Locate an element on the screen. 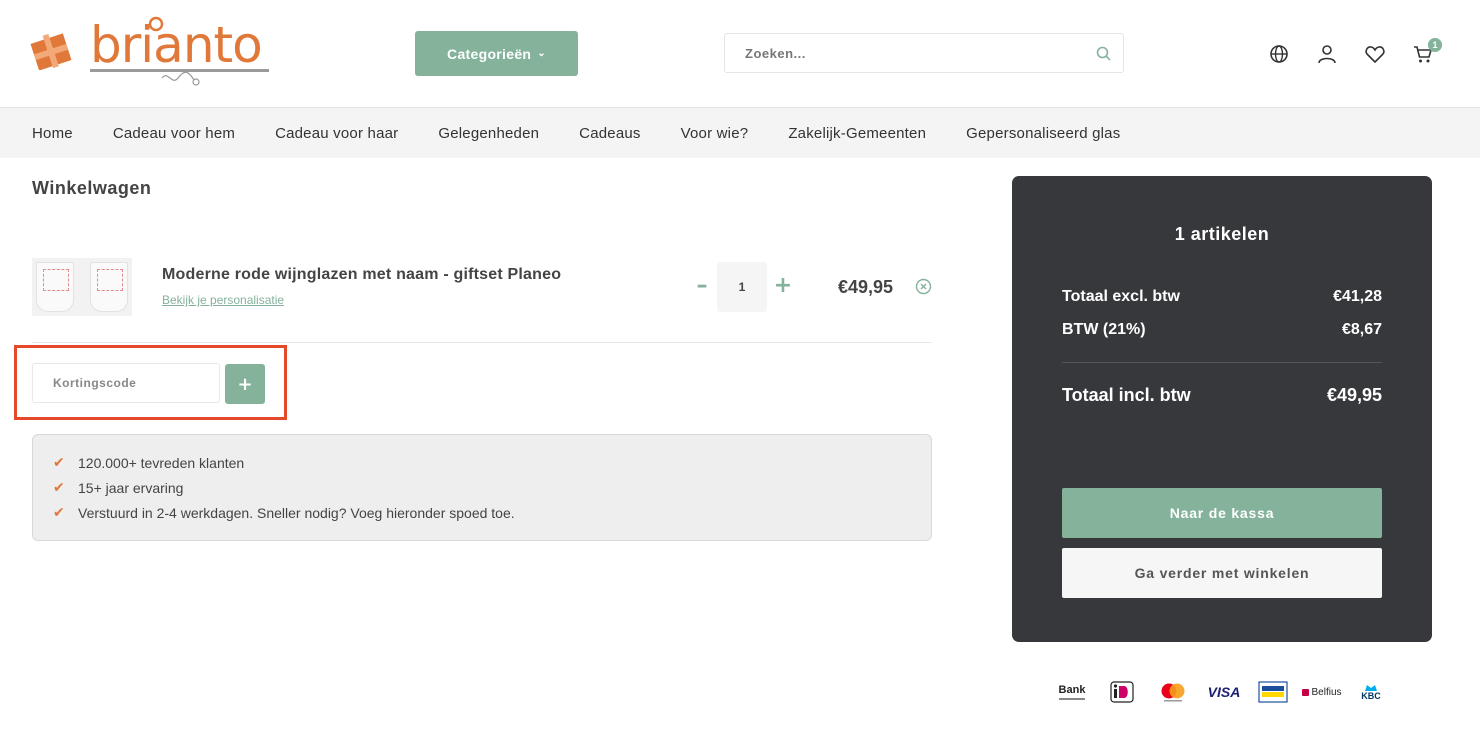  usp-item: ✔ 15+ jaar ervaring is located at coordinates (492, 487).